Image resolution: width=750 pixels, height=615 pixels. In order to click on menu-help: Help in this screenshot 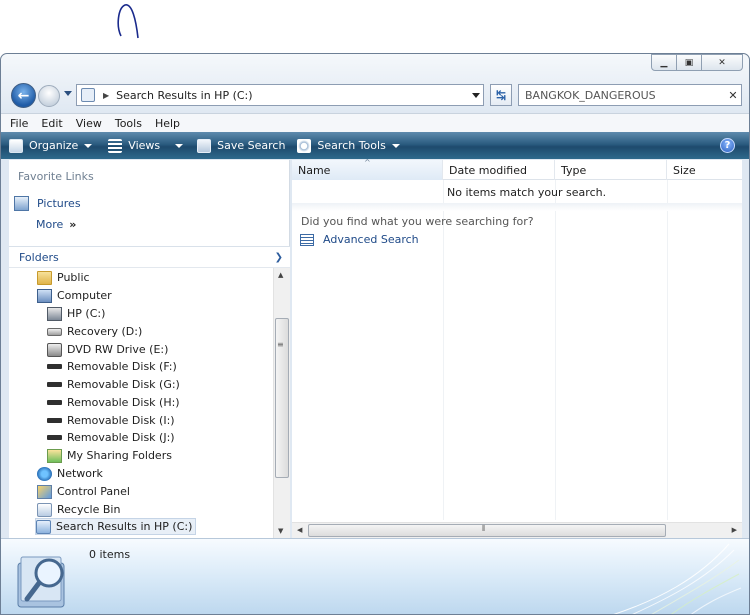, I will do `click(167, 123)`.